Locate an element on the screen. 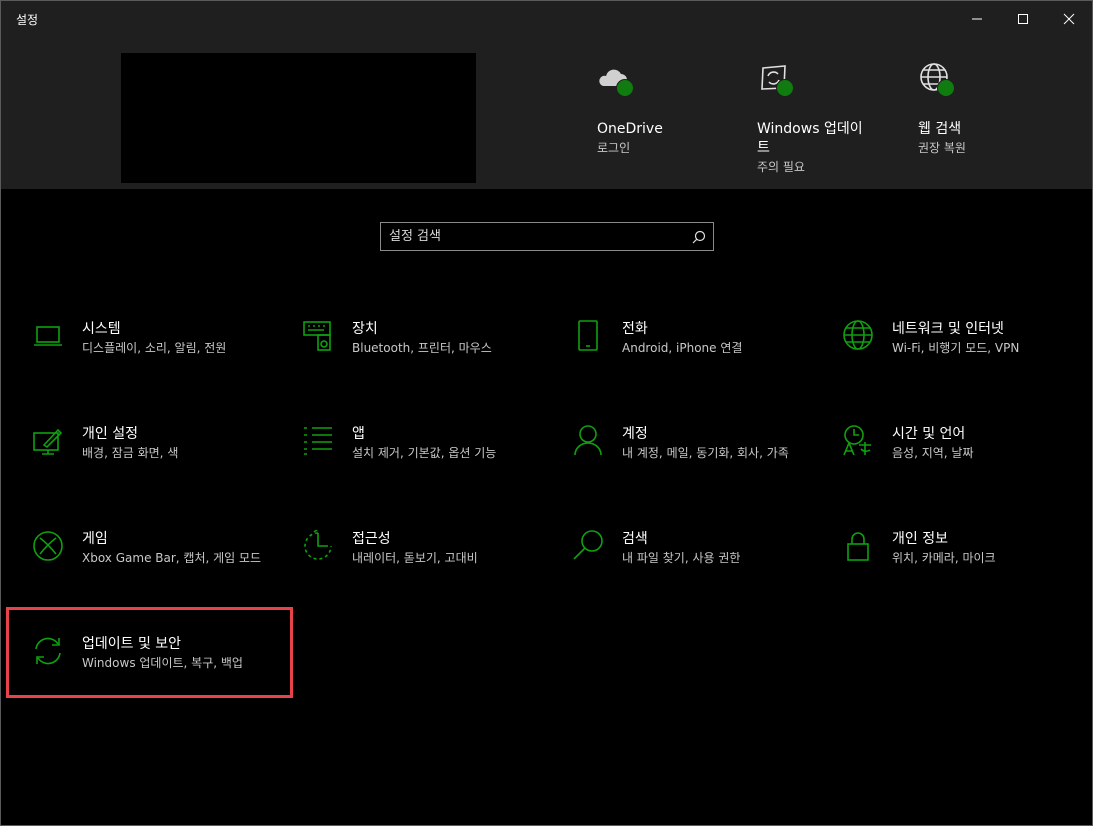 Image resolution: width=1093 pixels, height=826 pixels. laptop-icon is located at coordinates (48, 336).